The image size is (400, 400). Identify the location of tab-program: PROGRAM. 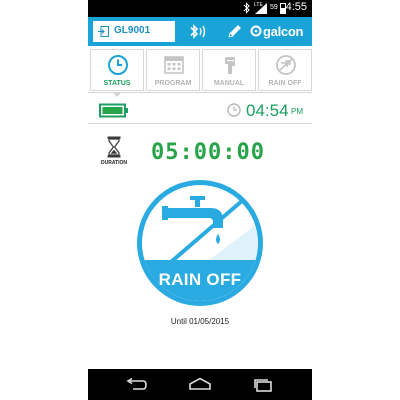
(173, 70).